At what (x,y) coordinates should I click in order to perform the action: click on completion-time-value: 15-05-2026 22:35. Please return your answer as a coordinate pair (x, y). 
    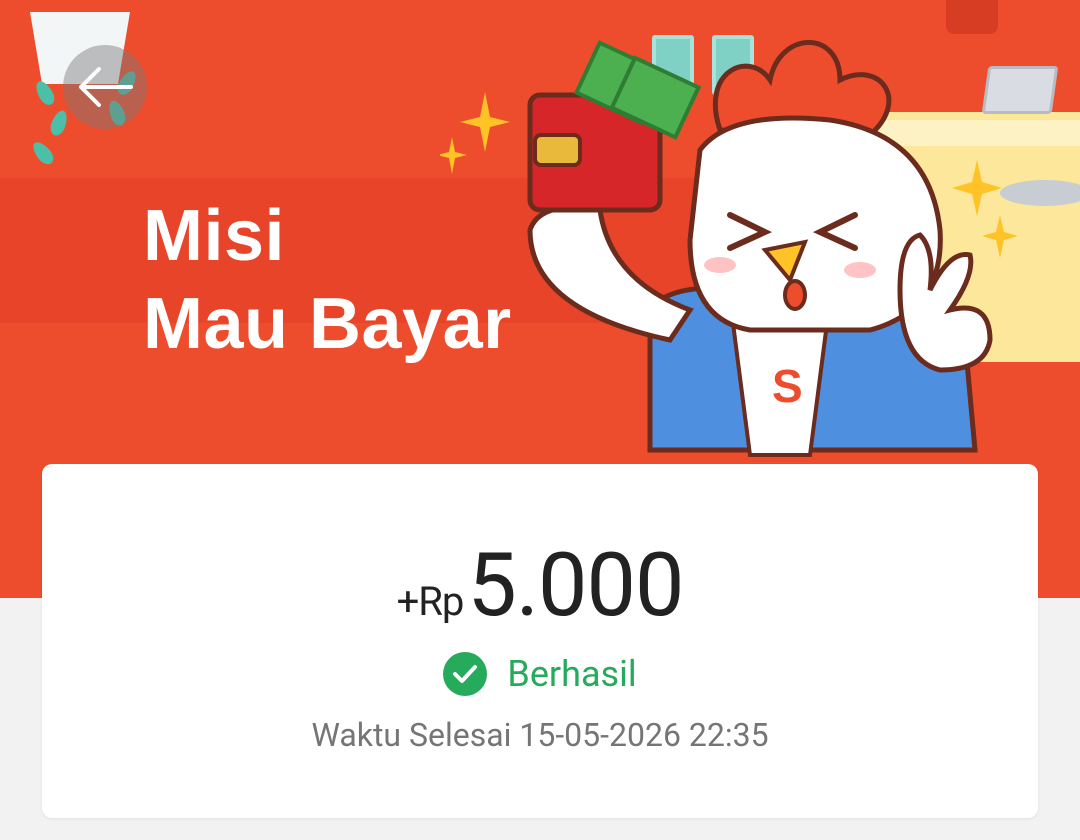
    Looking at the image, I should click on (644, 735).